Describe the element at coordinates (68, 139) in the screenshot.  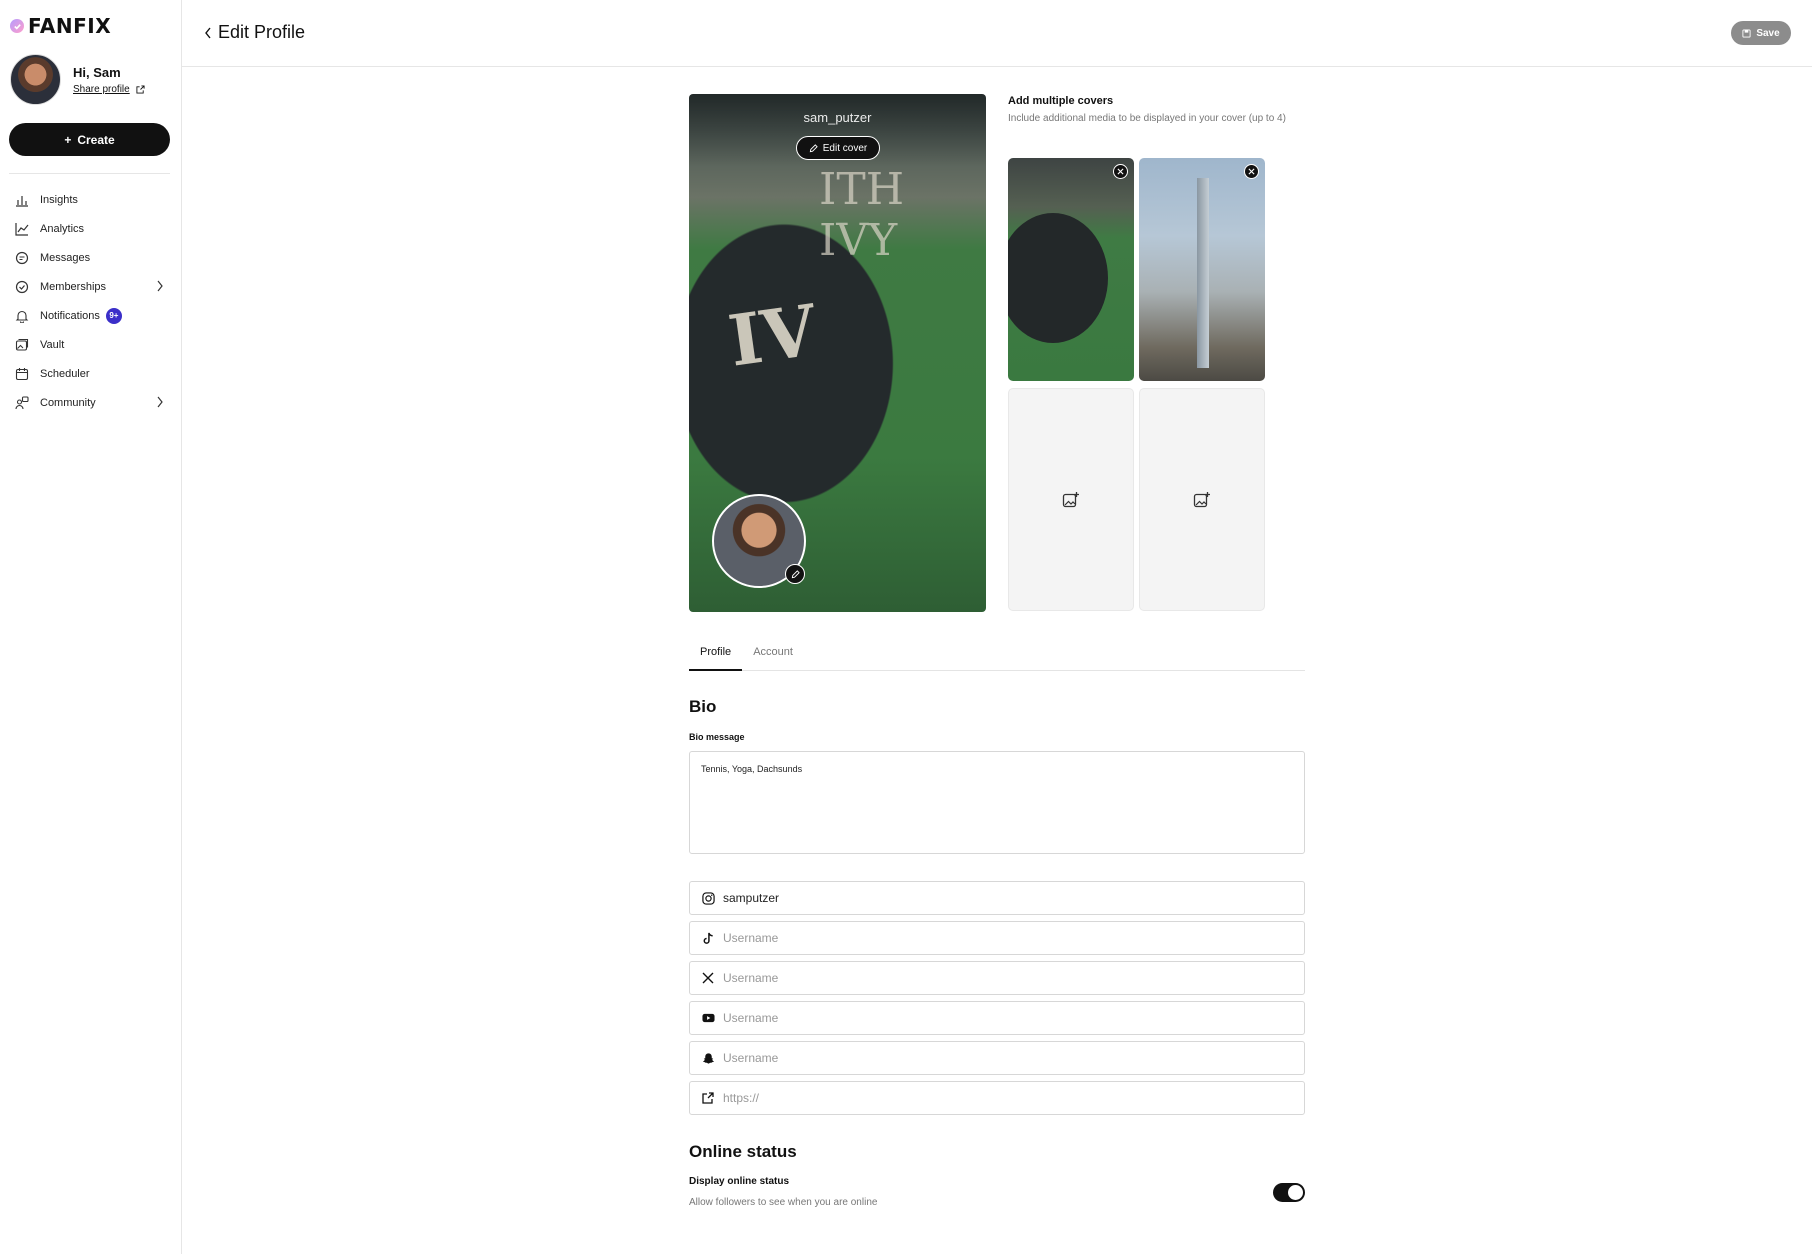
I see `plus-icon: +` at that location.